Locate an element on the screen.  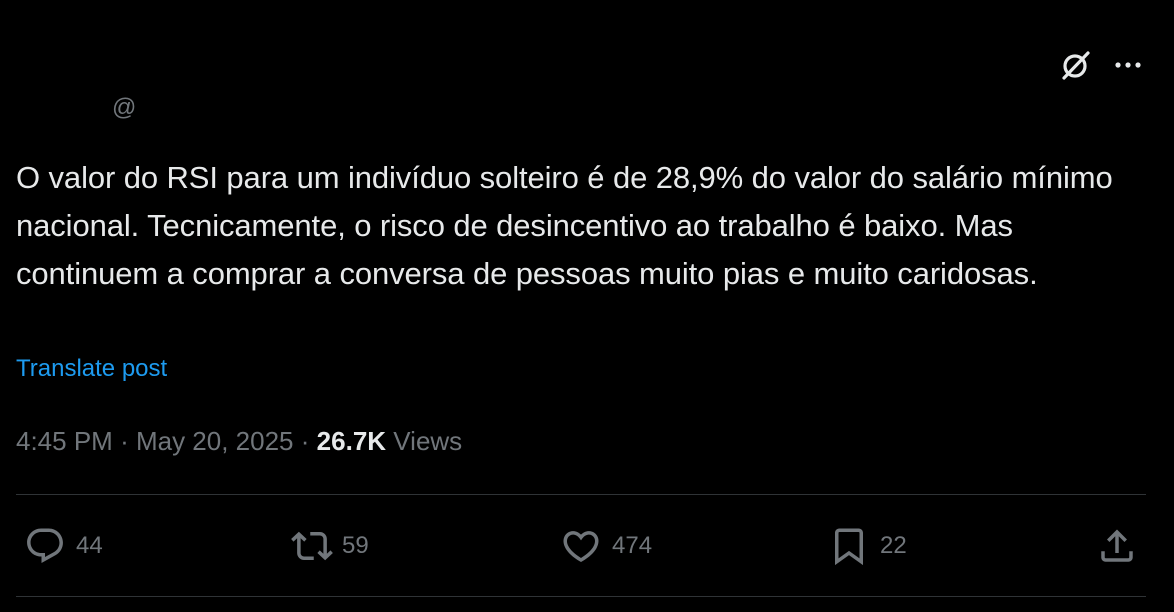
bookmark-count: 22 is located at coordinates (893, 545).